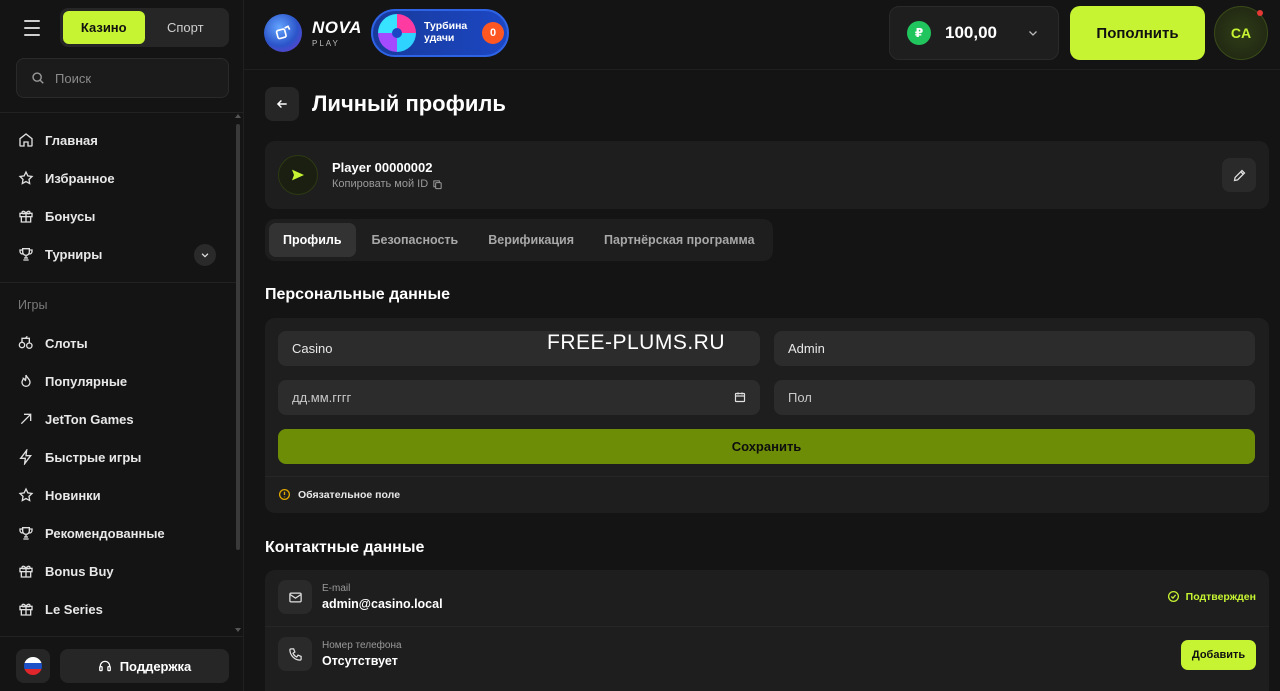 The height and width of the screenshot is (691, 1280). Describe the element at coordinates (118, 609) in the screenshot. I see `sidebar-item-le-series: Le Series` at that location.